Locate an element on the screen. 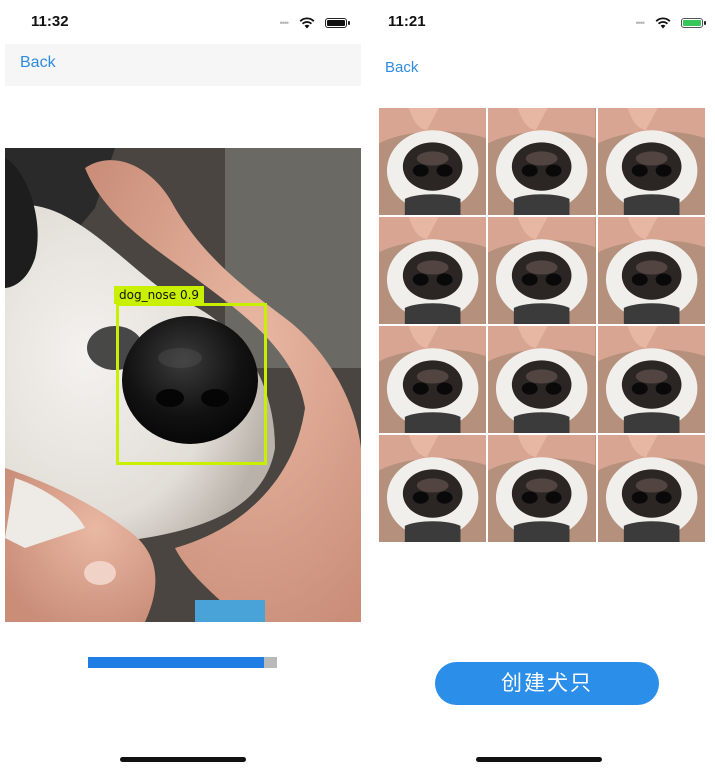 This screenshot has width=715, height=769. status-time: 11:32 is located at coordinates (50, 21).